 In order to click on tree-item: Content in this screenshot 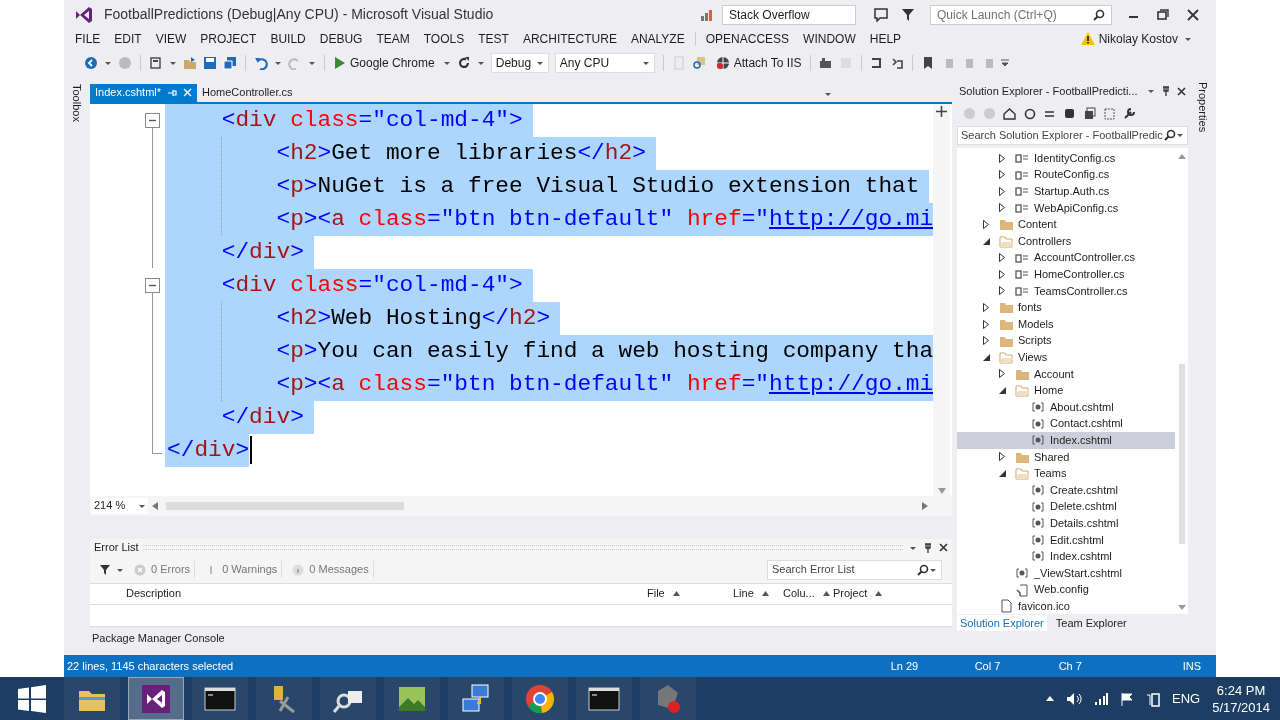, I will do `click(1066, 224)`.